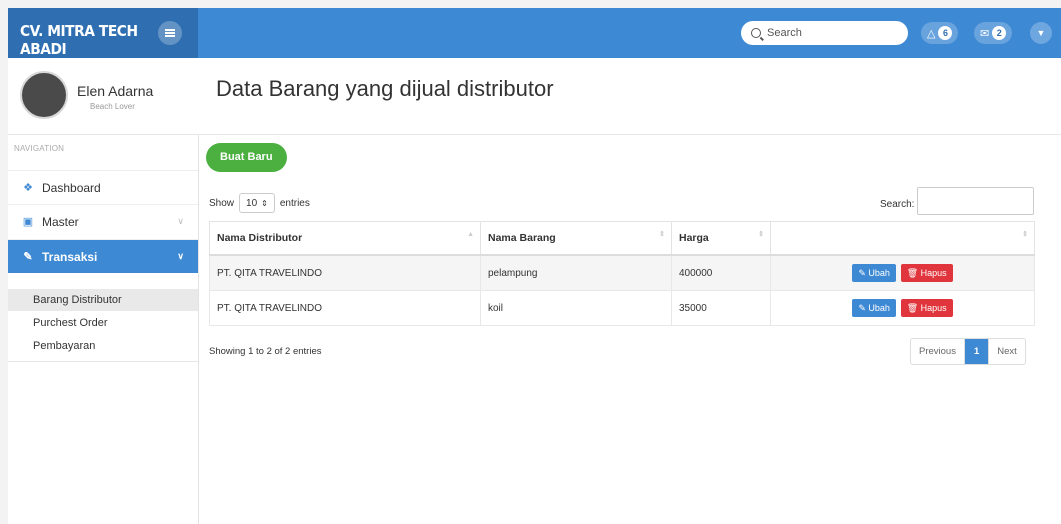  What do you see at coordinates (576, 308) in the screenshot?
I see `cell-nama-barang: koil` at bounding box center [576, 308].